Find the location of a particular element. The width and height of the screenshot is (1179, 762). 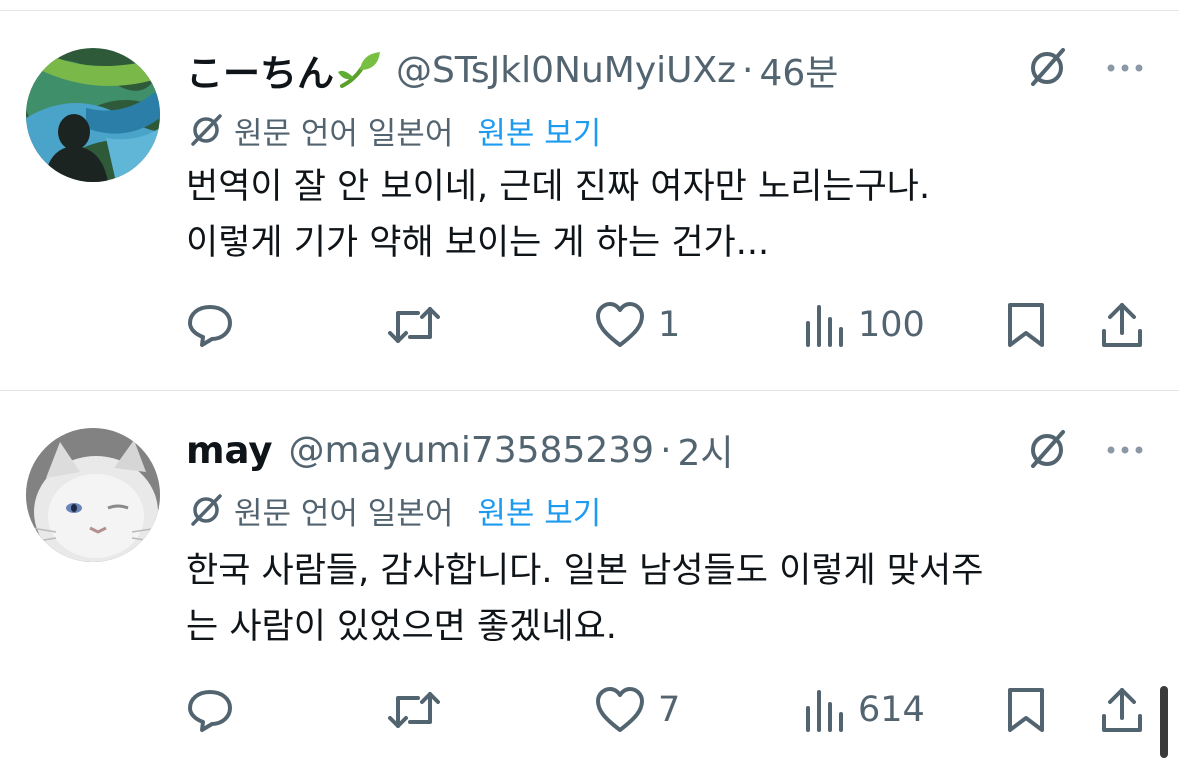

scrollbar is located at coordinates (1164, 722).